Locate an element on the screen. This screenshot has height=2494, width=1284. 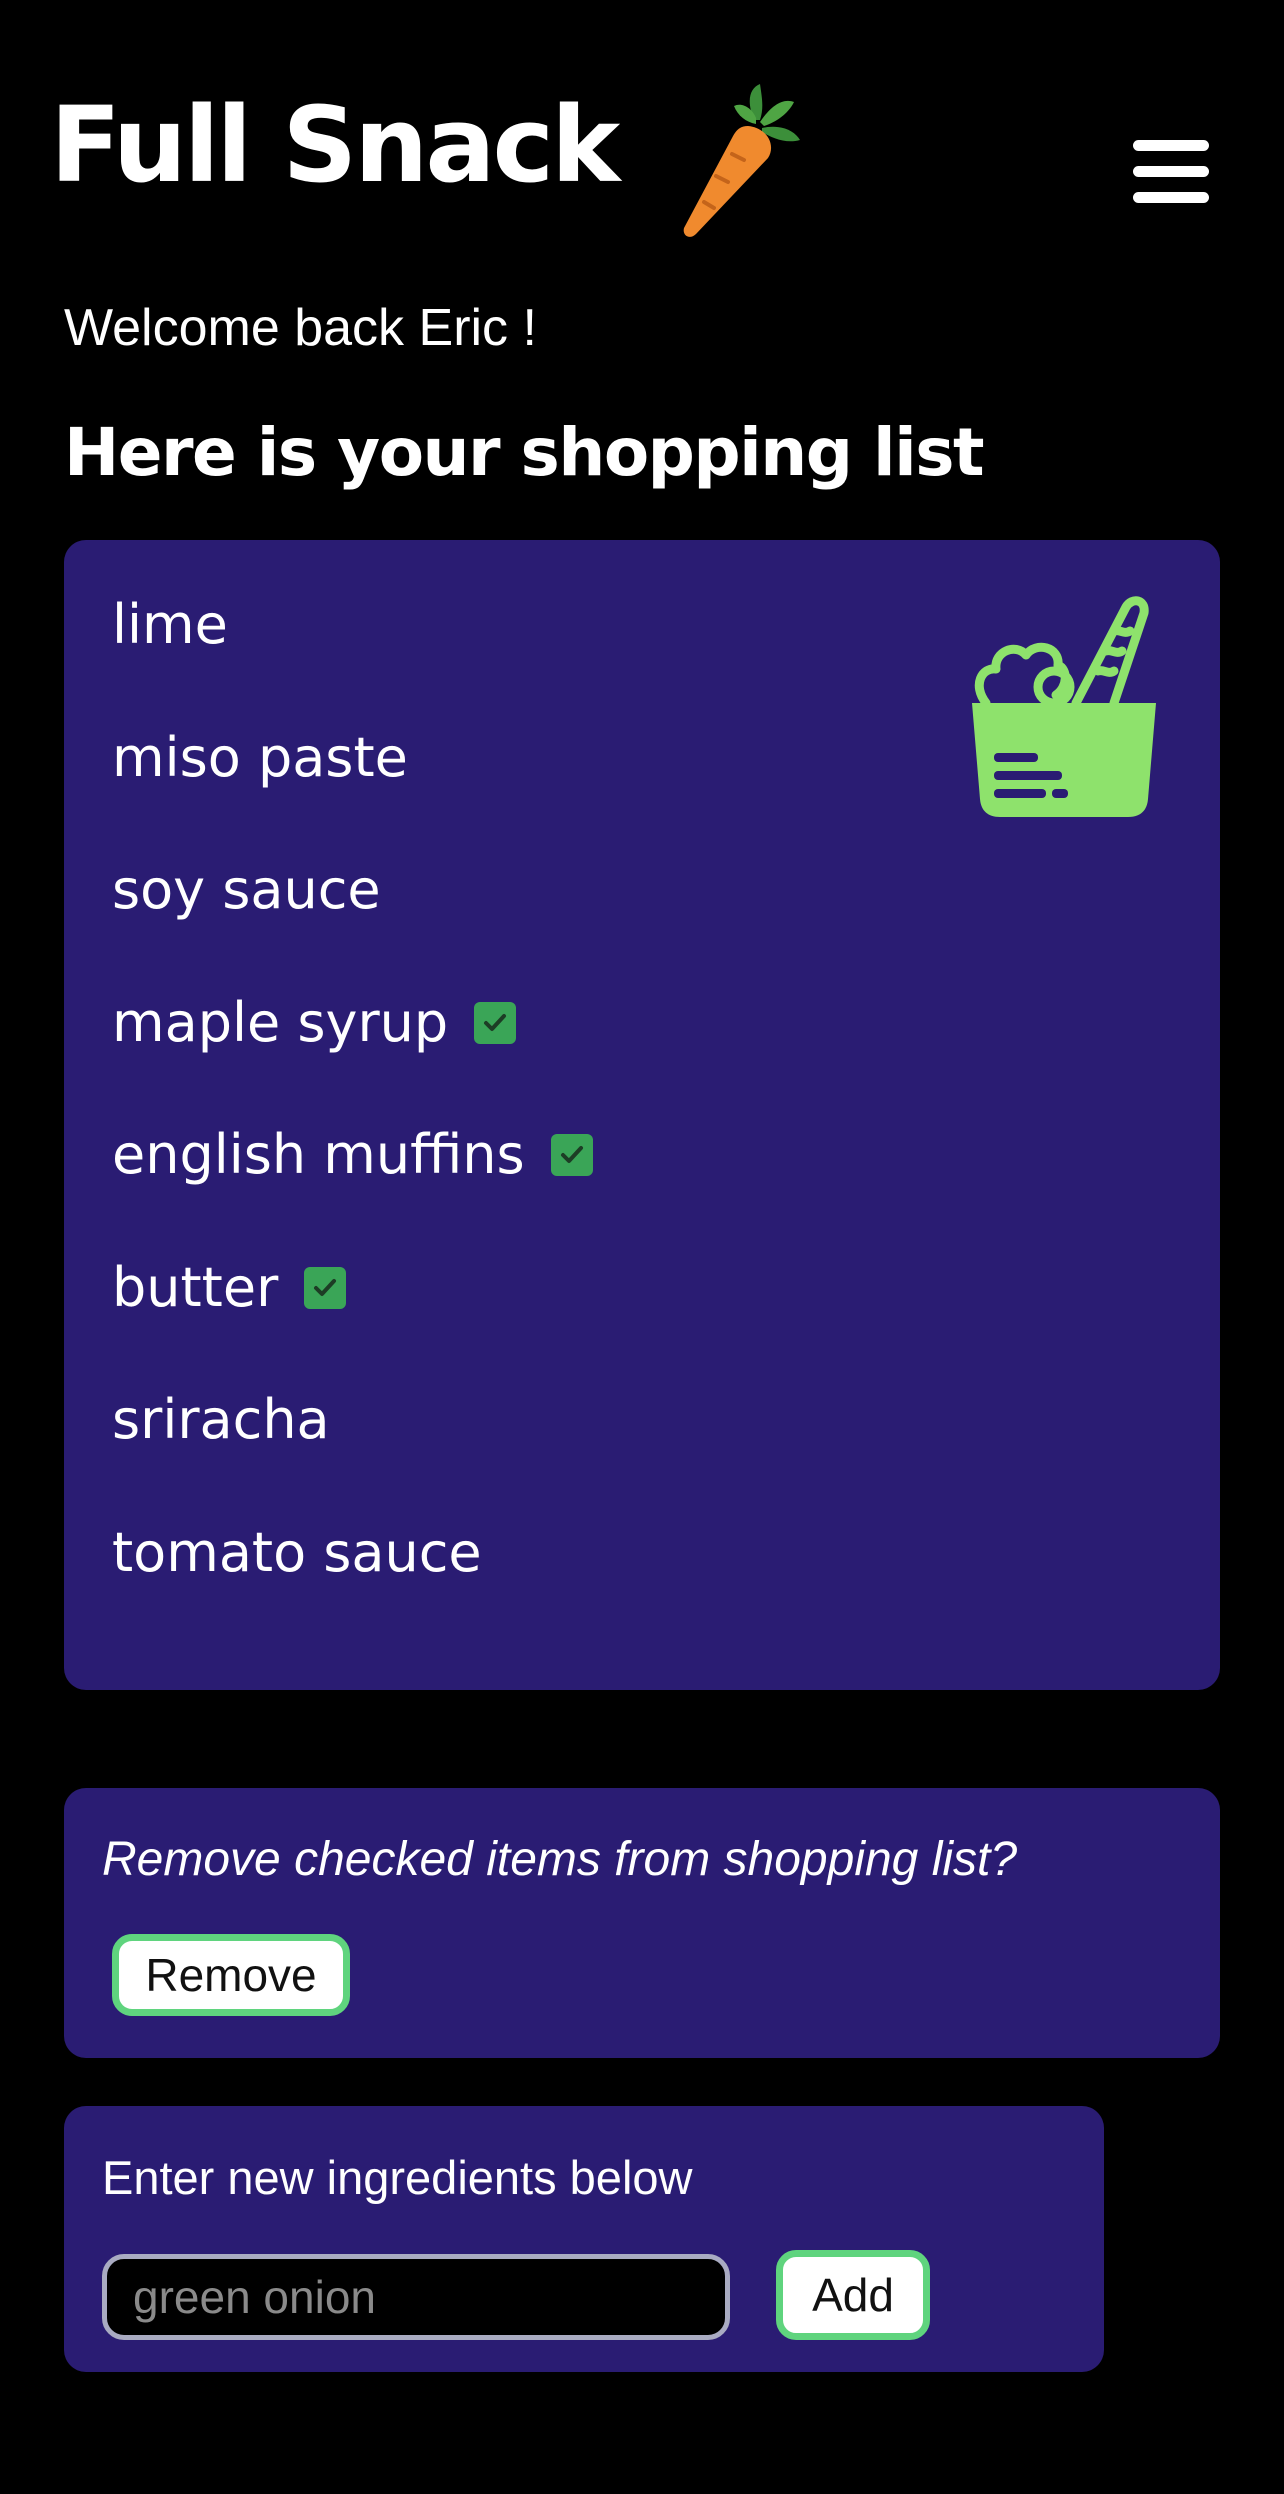
list-item: miso paste is located at coordinates (260, 758).